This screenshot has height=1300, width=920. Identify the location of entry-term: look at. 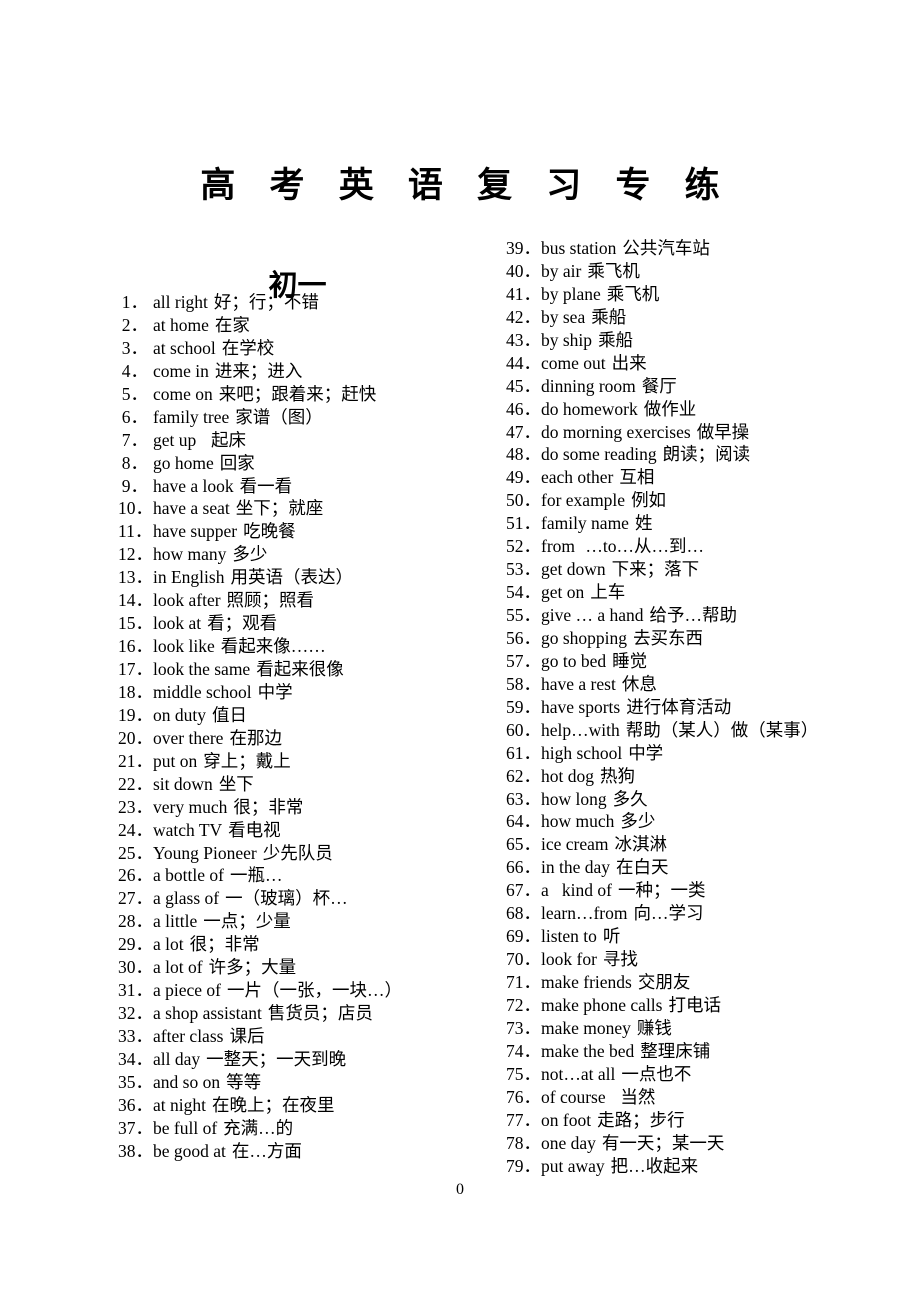
(177, 623).